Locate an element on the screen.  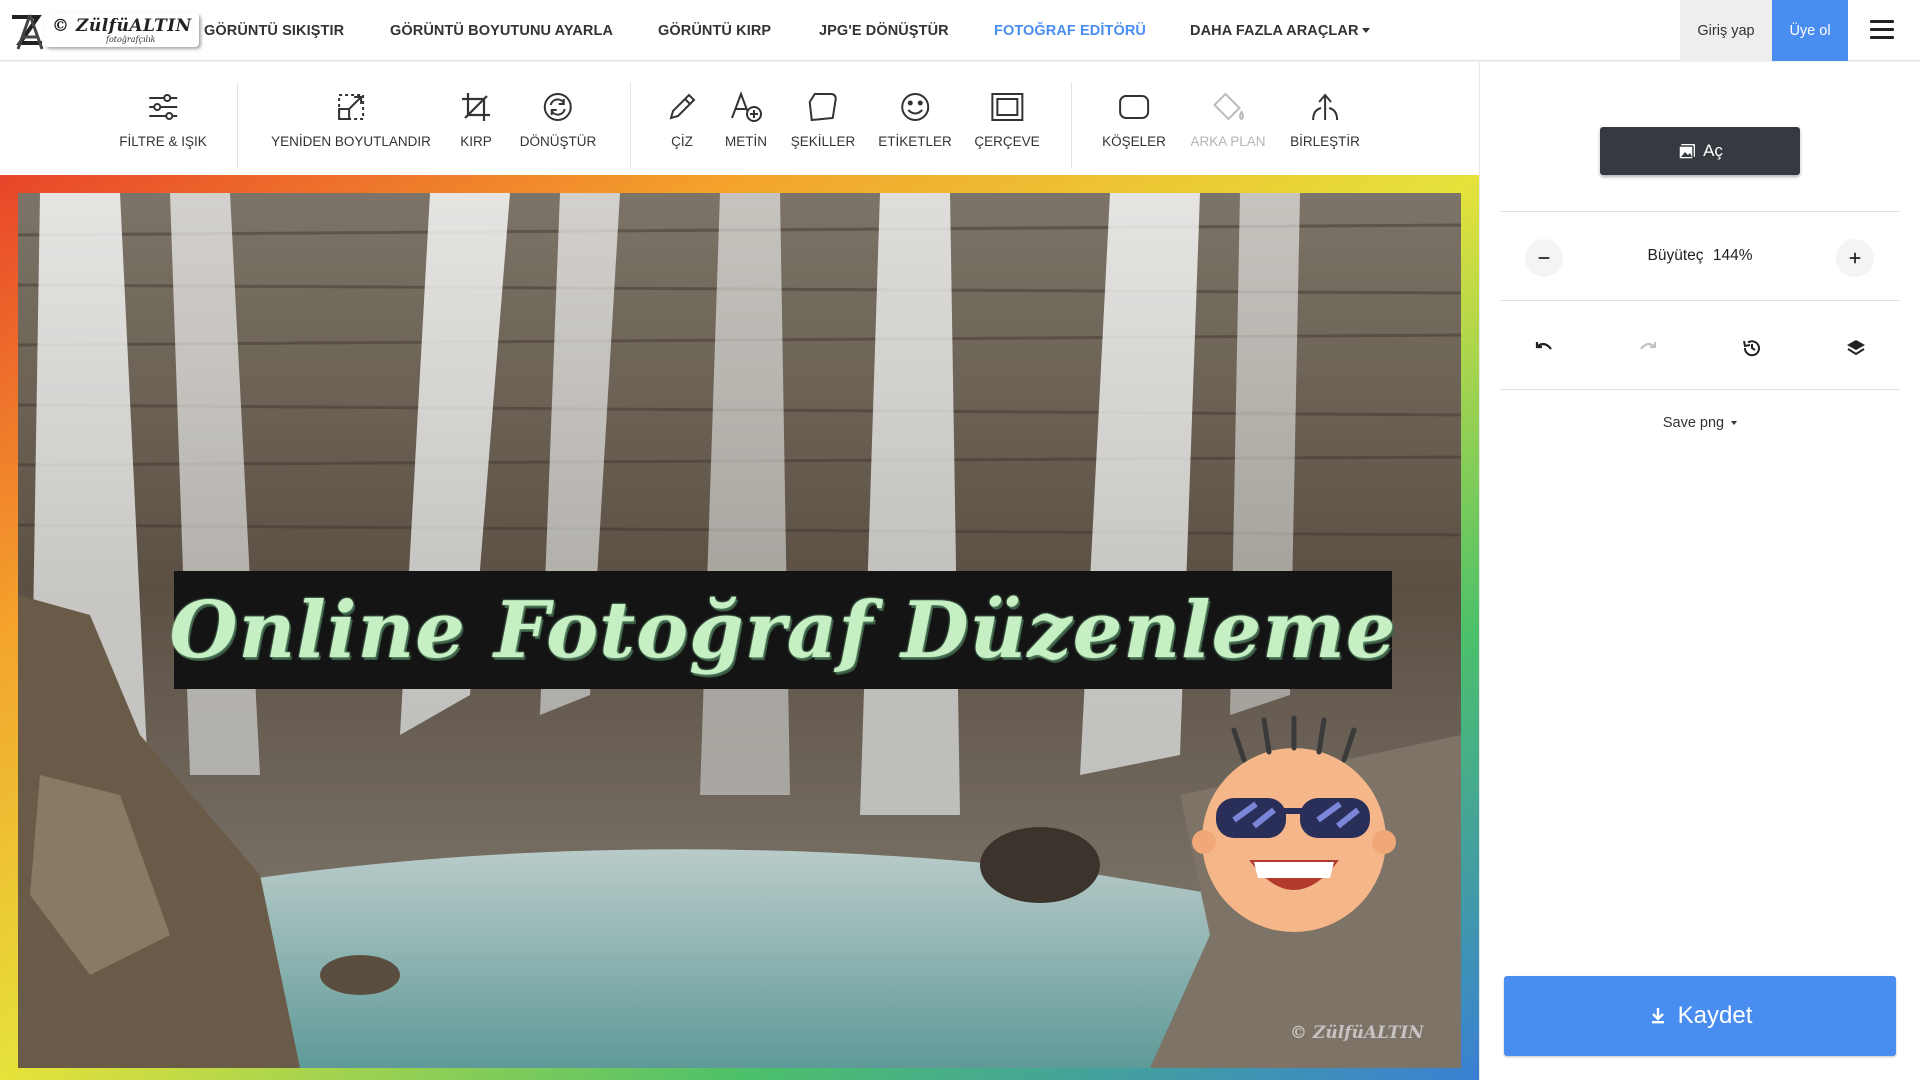
redo-button is located at coordinates (1648, 348).